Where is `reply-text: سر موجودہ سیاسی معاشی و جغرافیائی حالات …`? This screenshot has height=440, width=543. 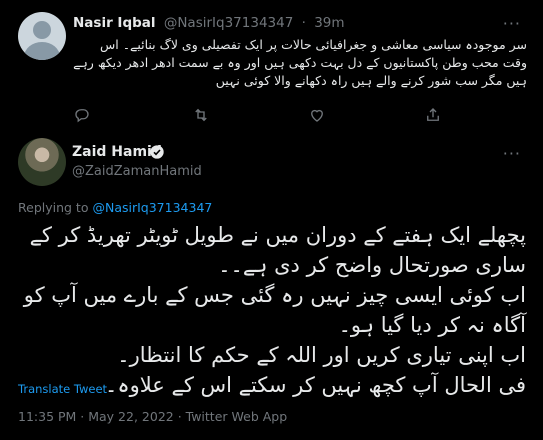
reply-text: سر موجودہ سیاسی معاشی و جغرافیائی حالات … is located at coordinates (300, 62).